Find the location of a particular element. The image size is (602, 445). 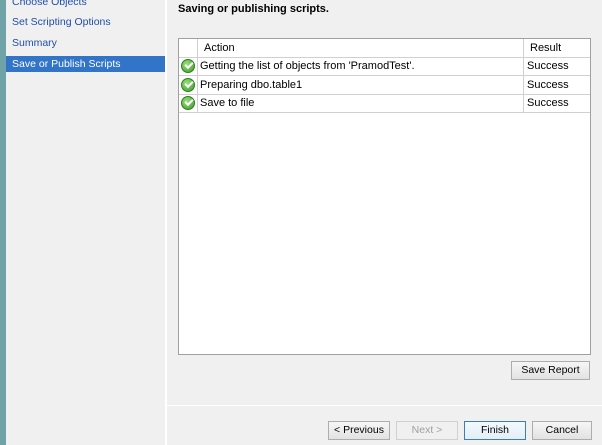

table-row: Save to file Success is located at coordinates (384, 103).